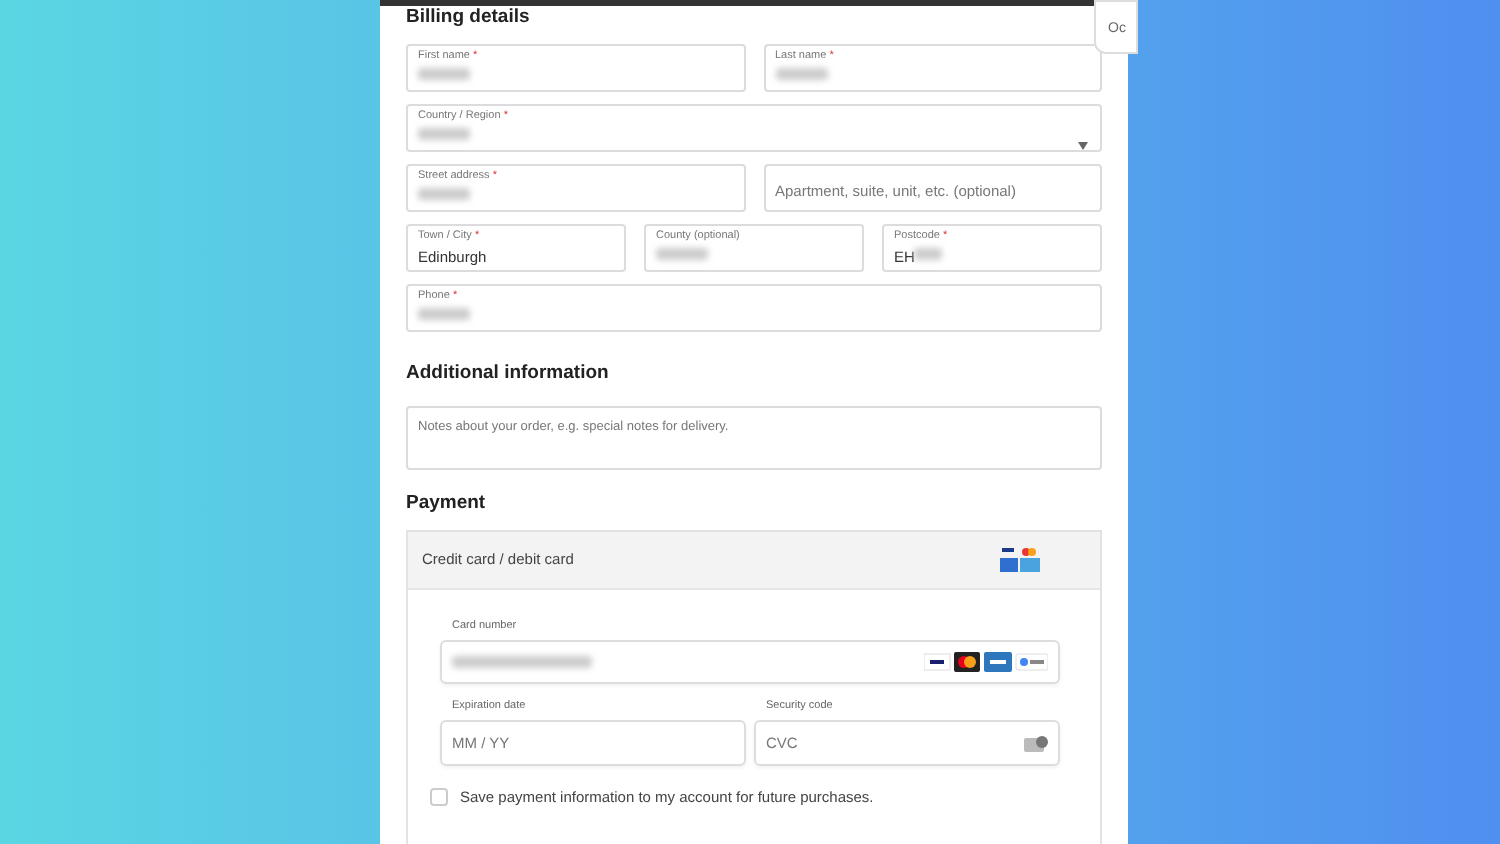 The image size is (1500, 844). I want to click on card-number-field, so click(750, 662).